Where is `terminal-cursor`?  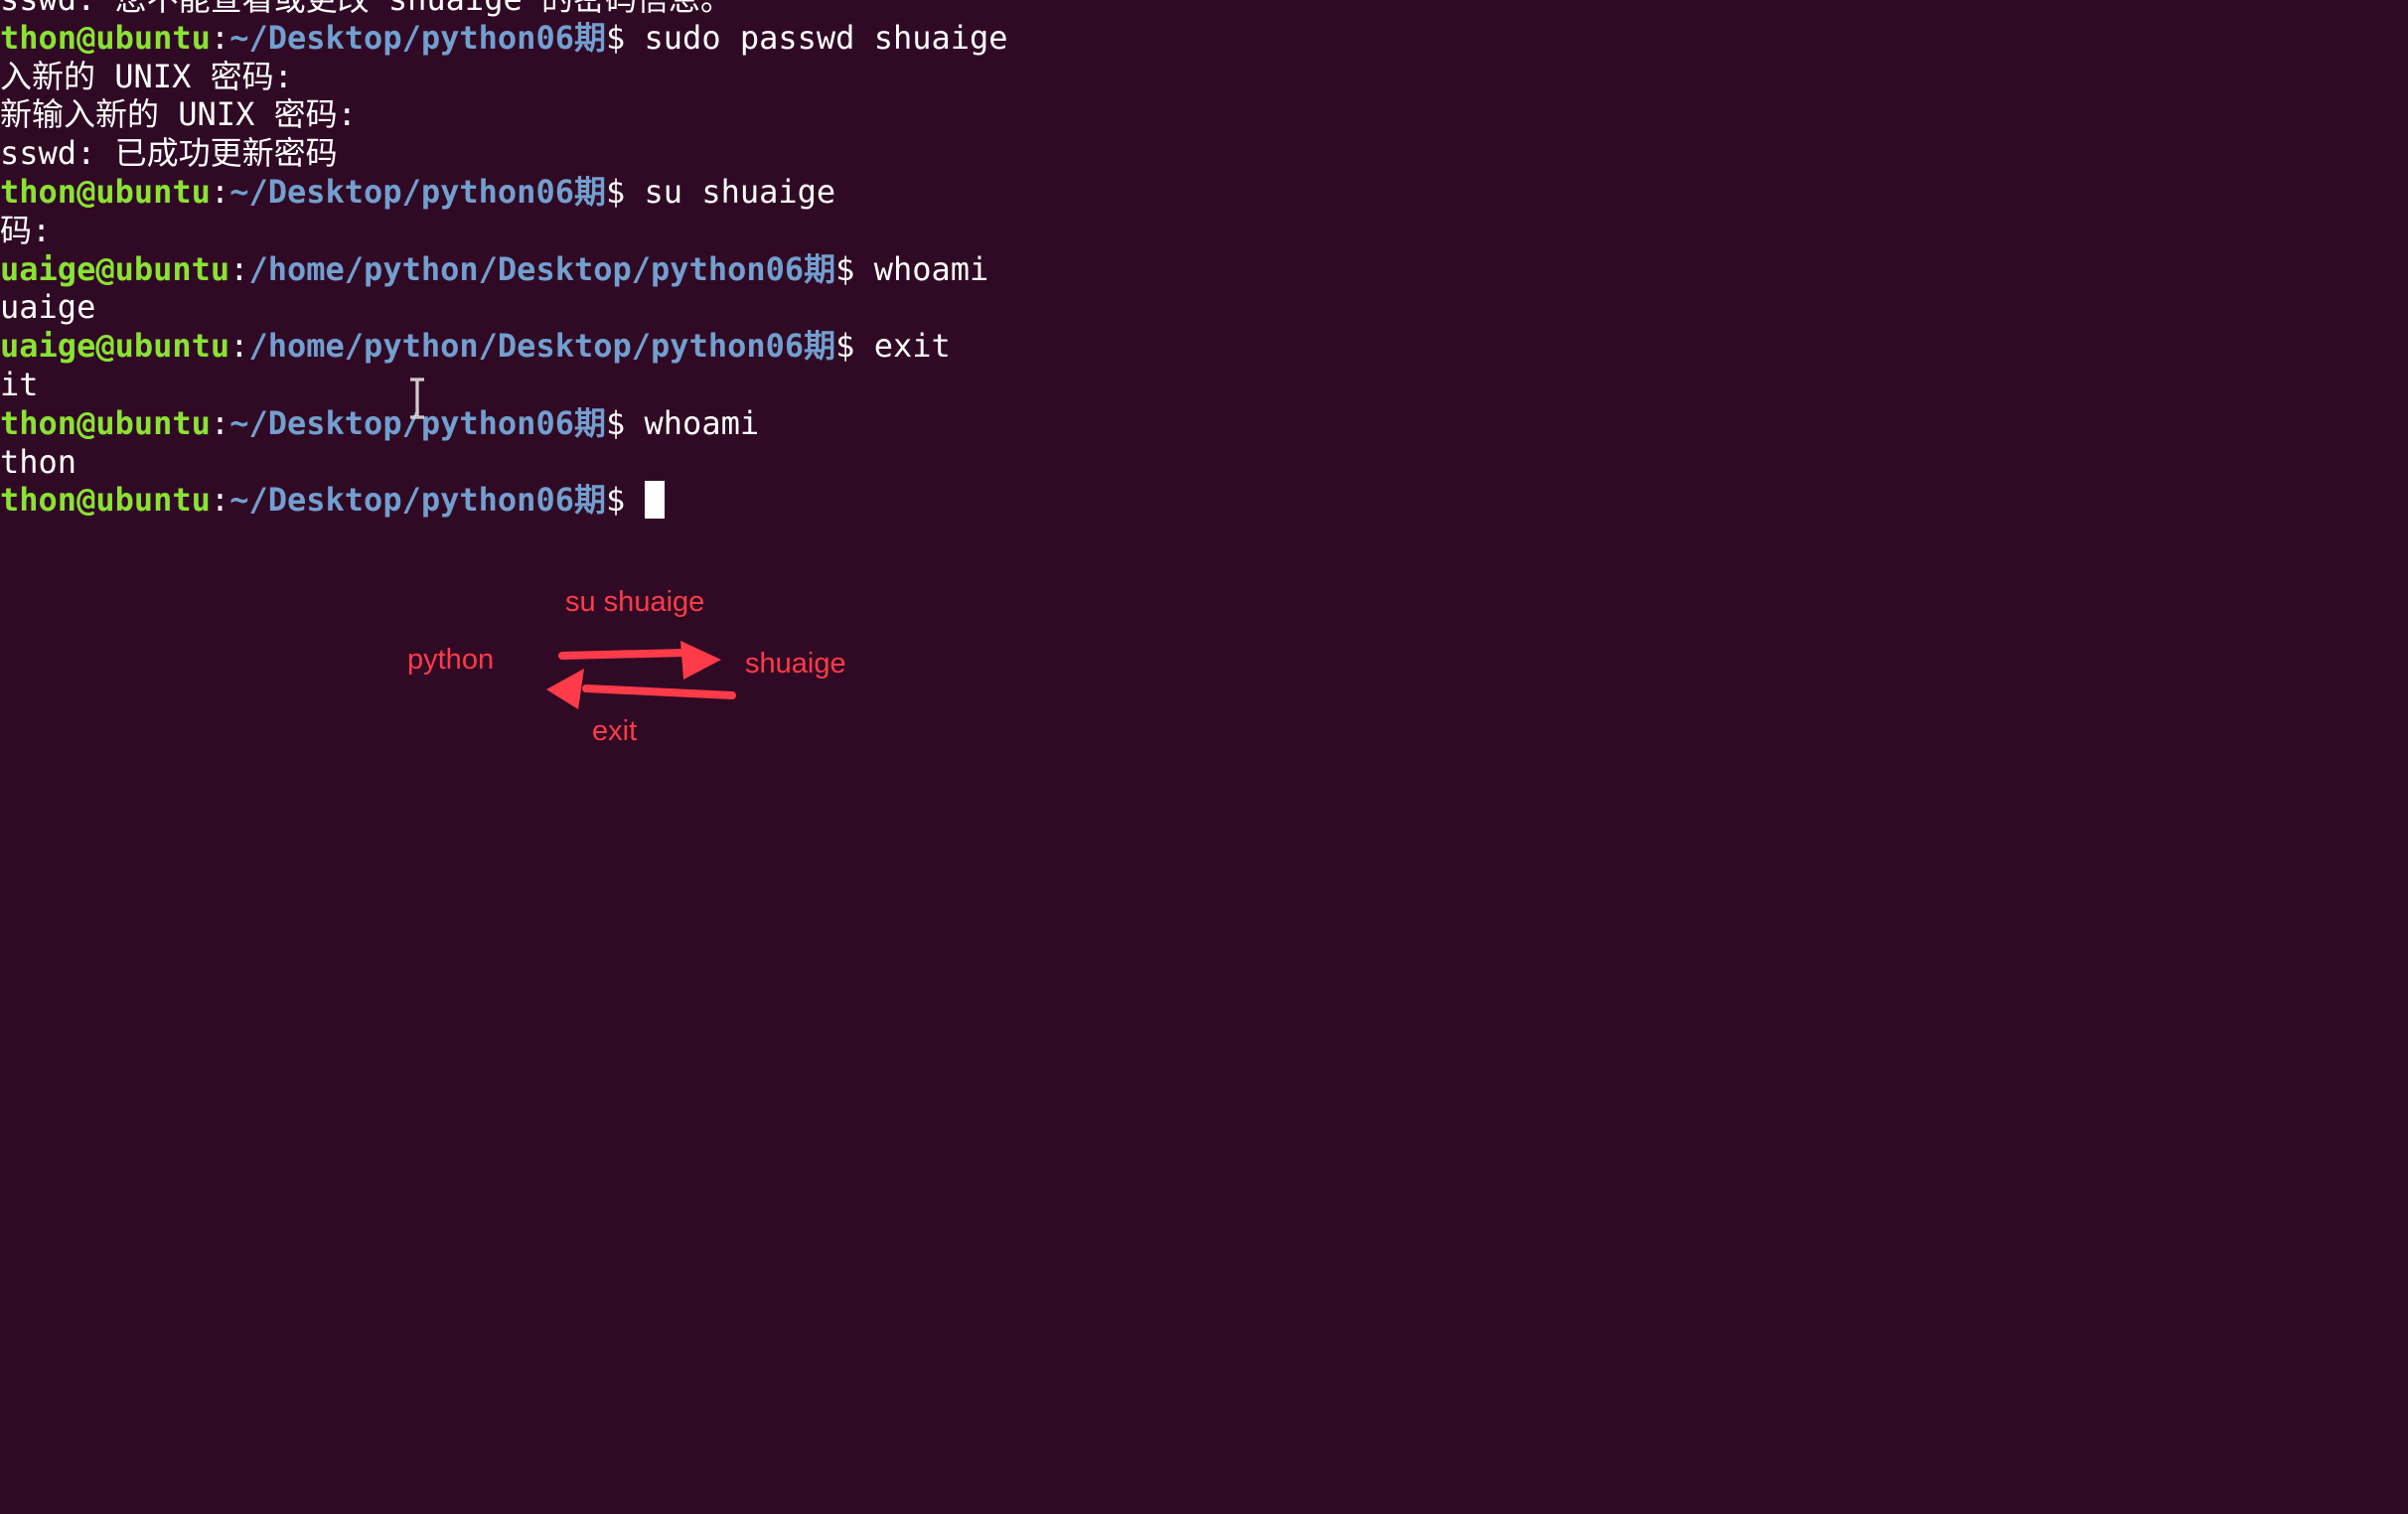
terminal-cursor is located at coordinates (654, 500).